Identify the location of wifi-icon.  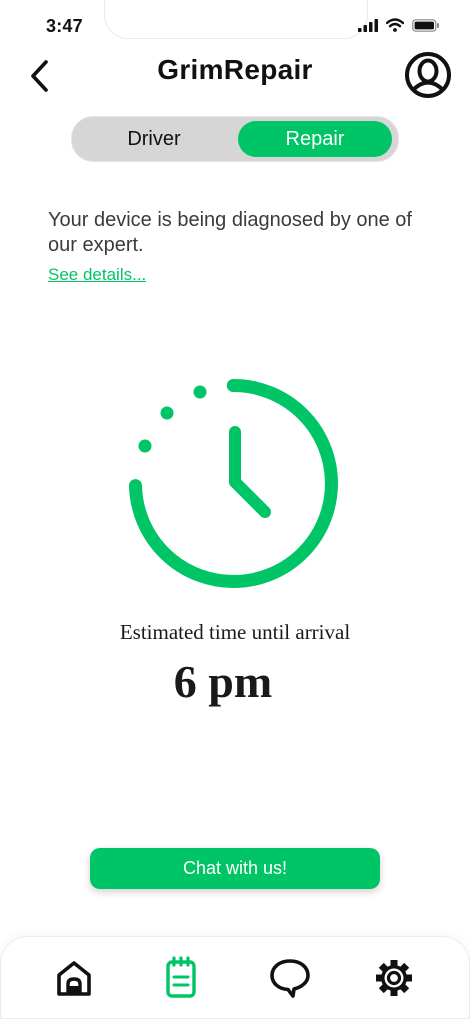
(395, 25).